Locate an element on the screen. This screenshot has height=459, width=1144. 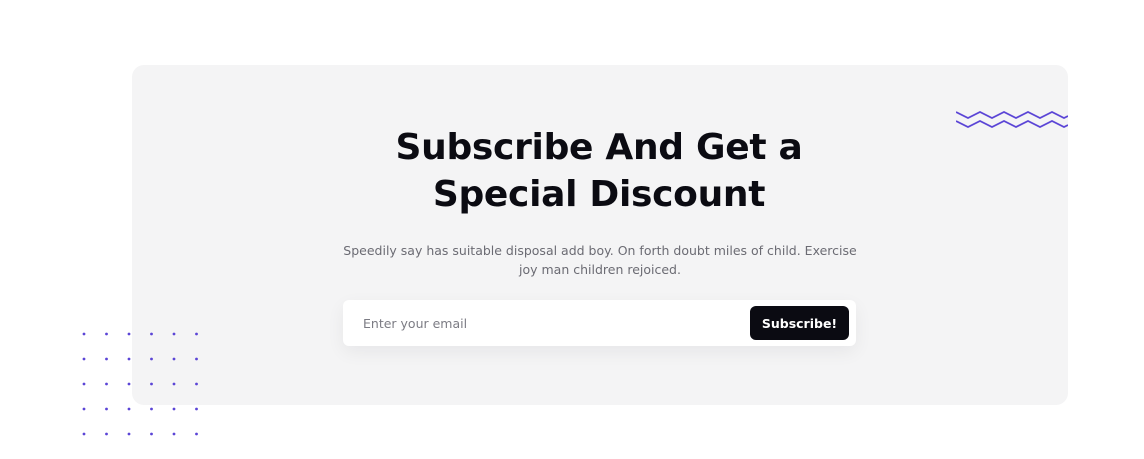
title-line-2: Special Discount is located at coordinates (599, 194).